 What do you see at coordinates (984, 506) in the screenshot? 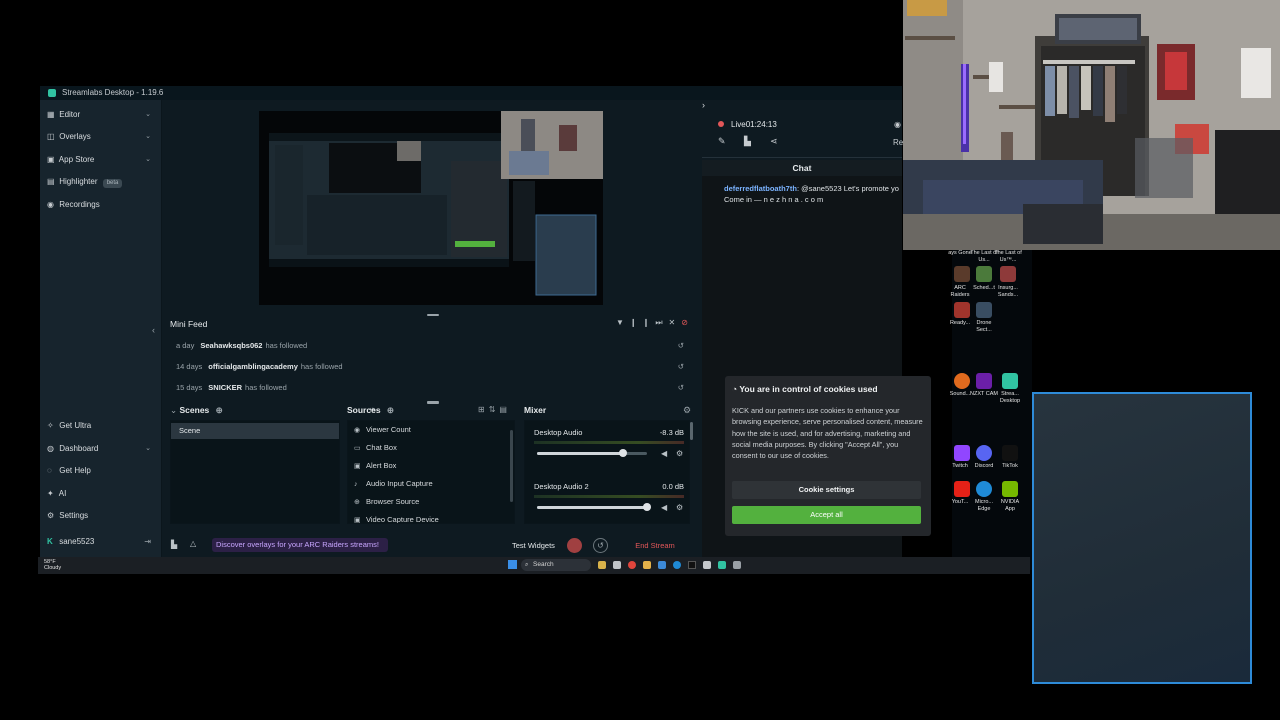
I see `desktop-icon-label: Micro... Edge` at bounding box center [984, 506].